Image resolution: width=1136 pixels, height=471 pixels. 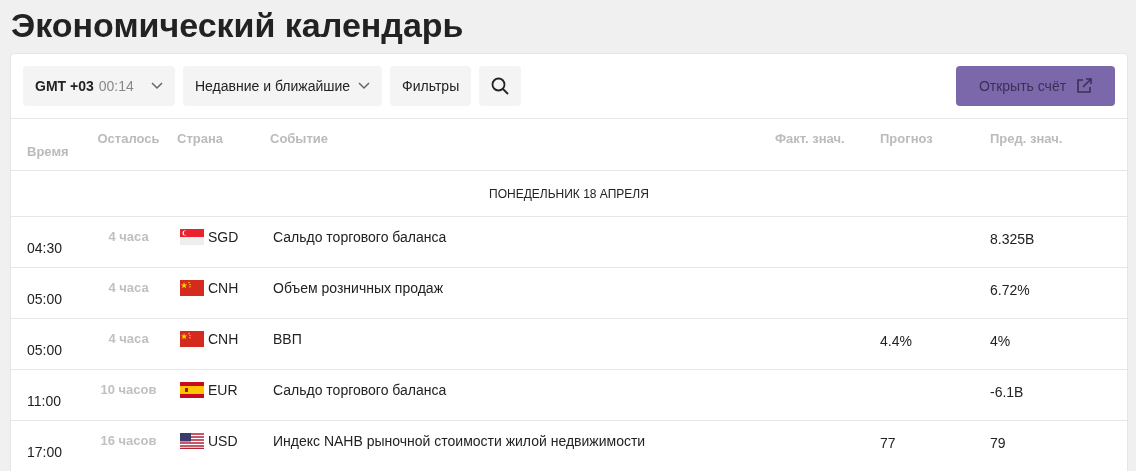 I want to click on previous-value: -6.1B, so click(x=1007, y=392).